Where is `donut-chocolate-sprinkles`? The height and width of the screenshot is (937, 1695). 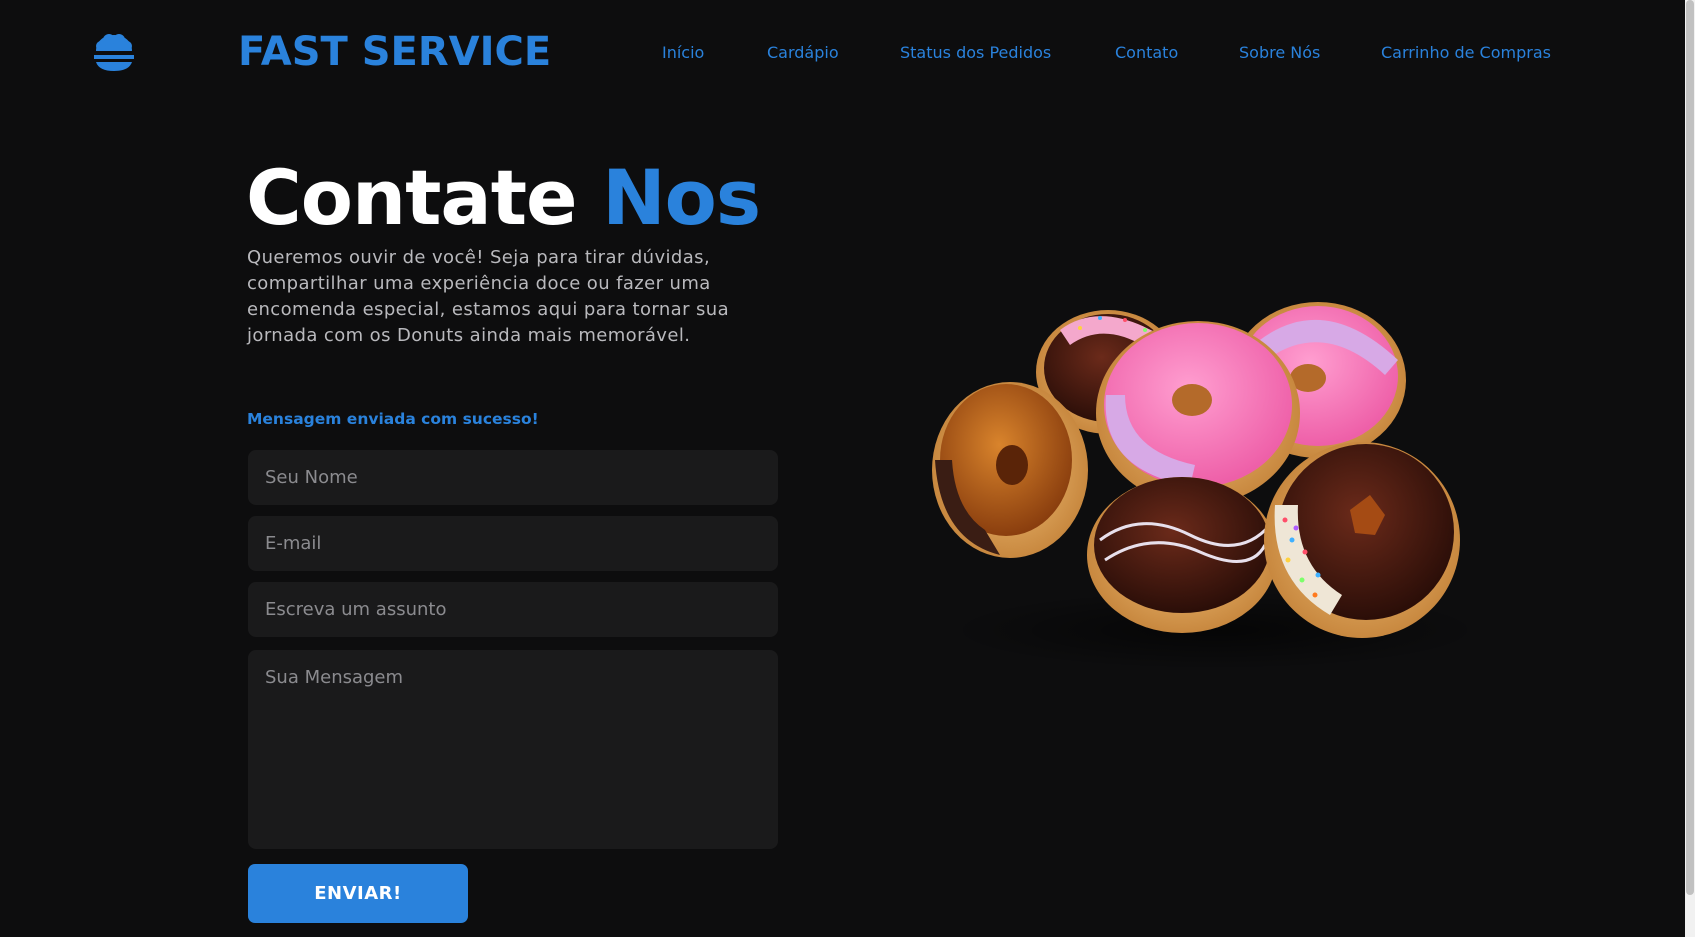
donut-chocolate-sprinkles is located at coordinates (1362, 540).